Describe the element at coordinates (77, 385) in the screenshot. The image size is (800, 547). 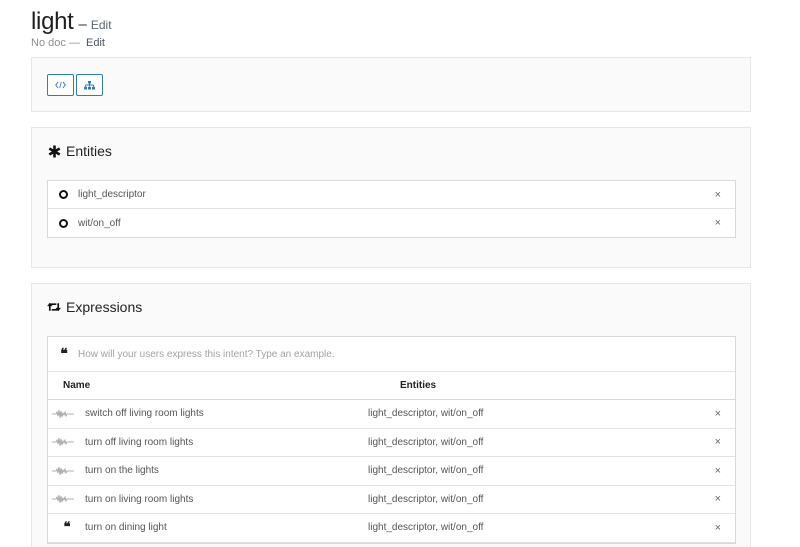
I see `column-header-name: Name` at that location.